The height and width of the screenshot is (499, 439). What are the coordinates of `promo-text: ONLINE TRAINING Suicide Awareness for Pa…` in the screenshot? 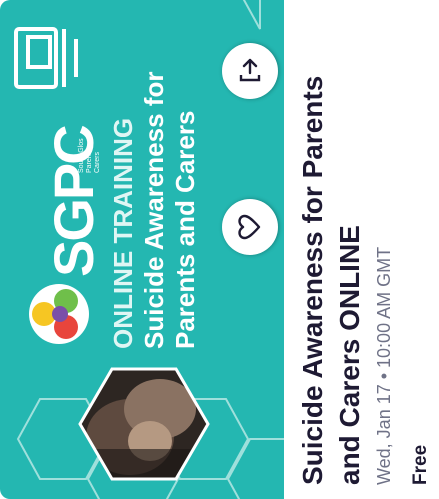 It's located at (154, 209).